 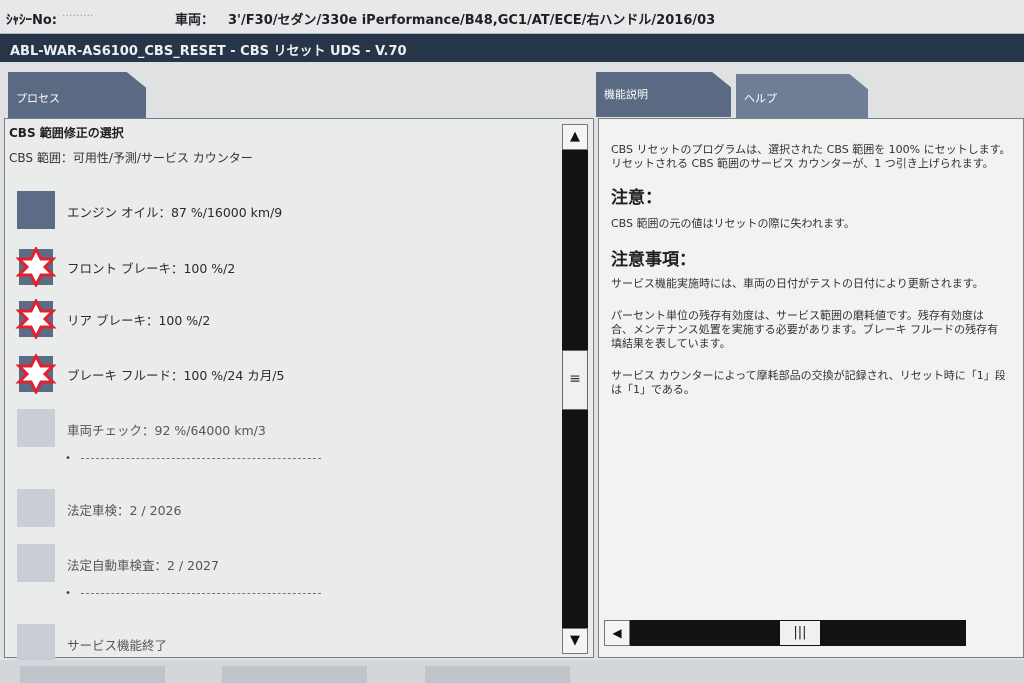 What do you see at coordinates (139, 320) in the screenshot?
I see `cbs-item-label: リア ブレーキ：100 %/2` at bounding box center [139, 320].